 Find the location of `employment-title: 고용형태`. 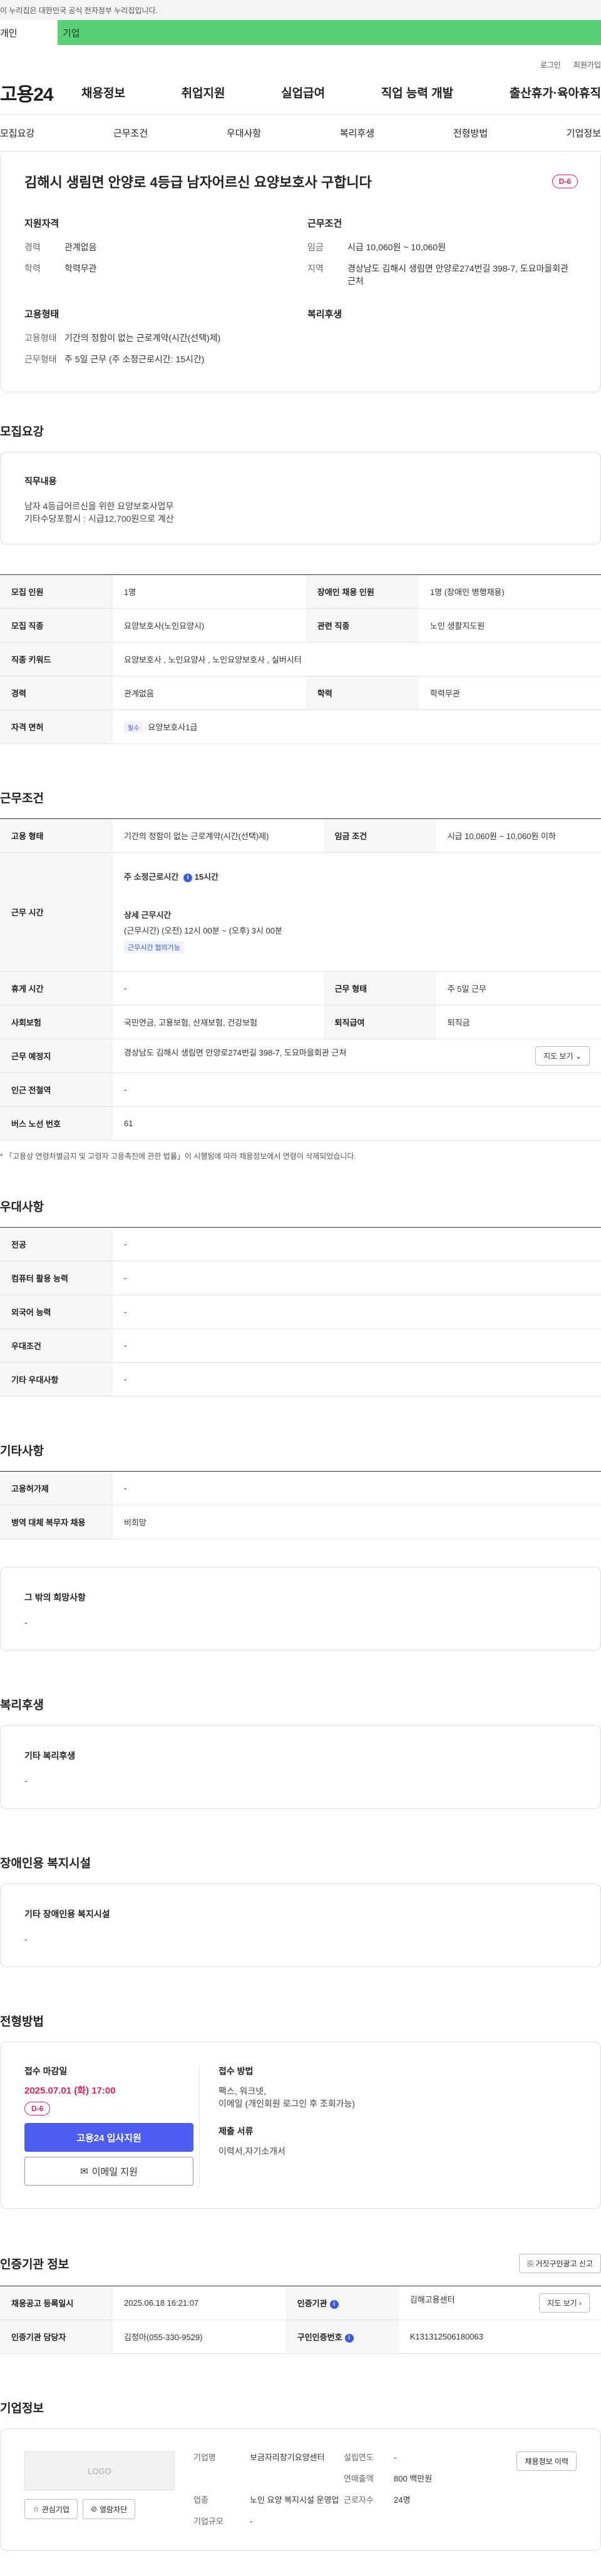

employment-title: 고용형태 is located at coordinates (41, 314).